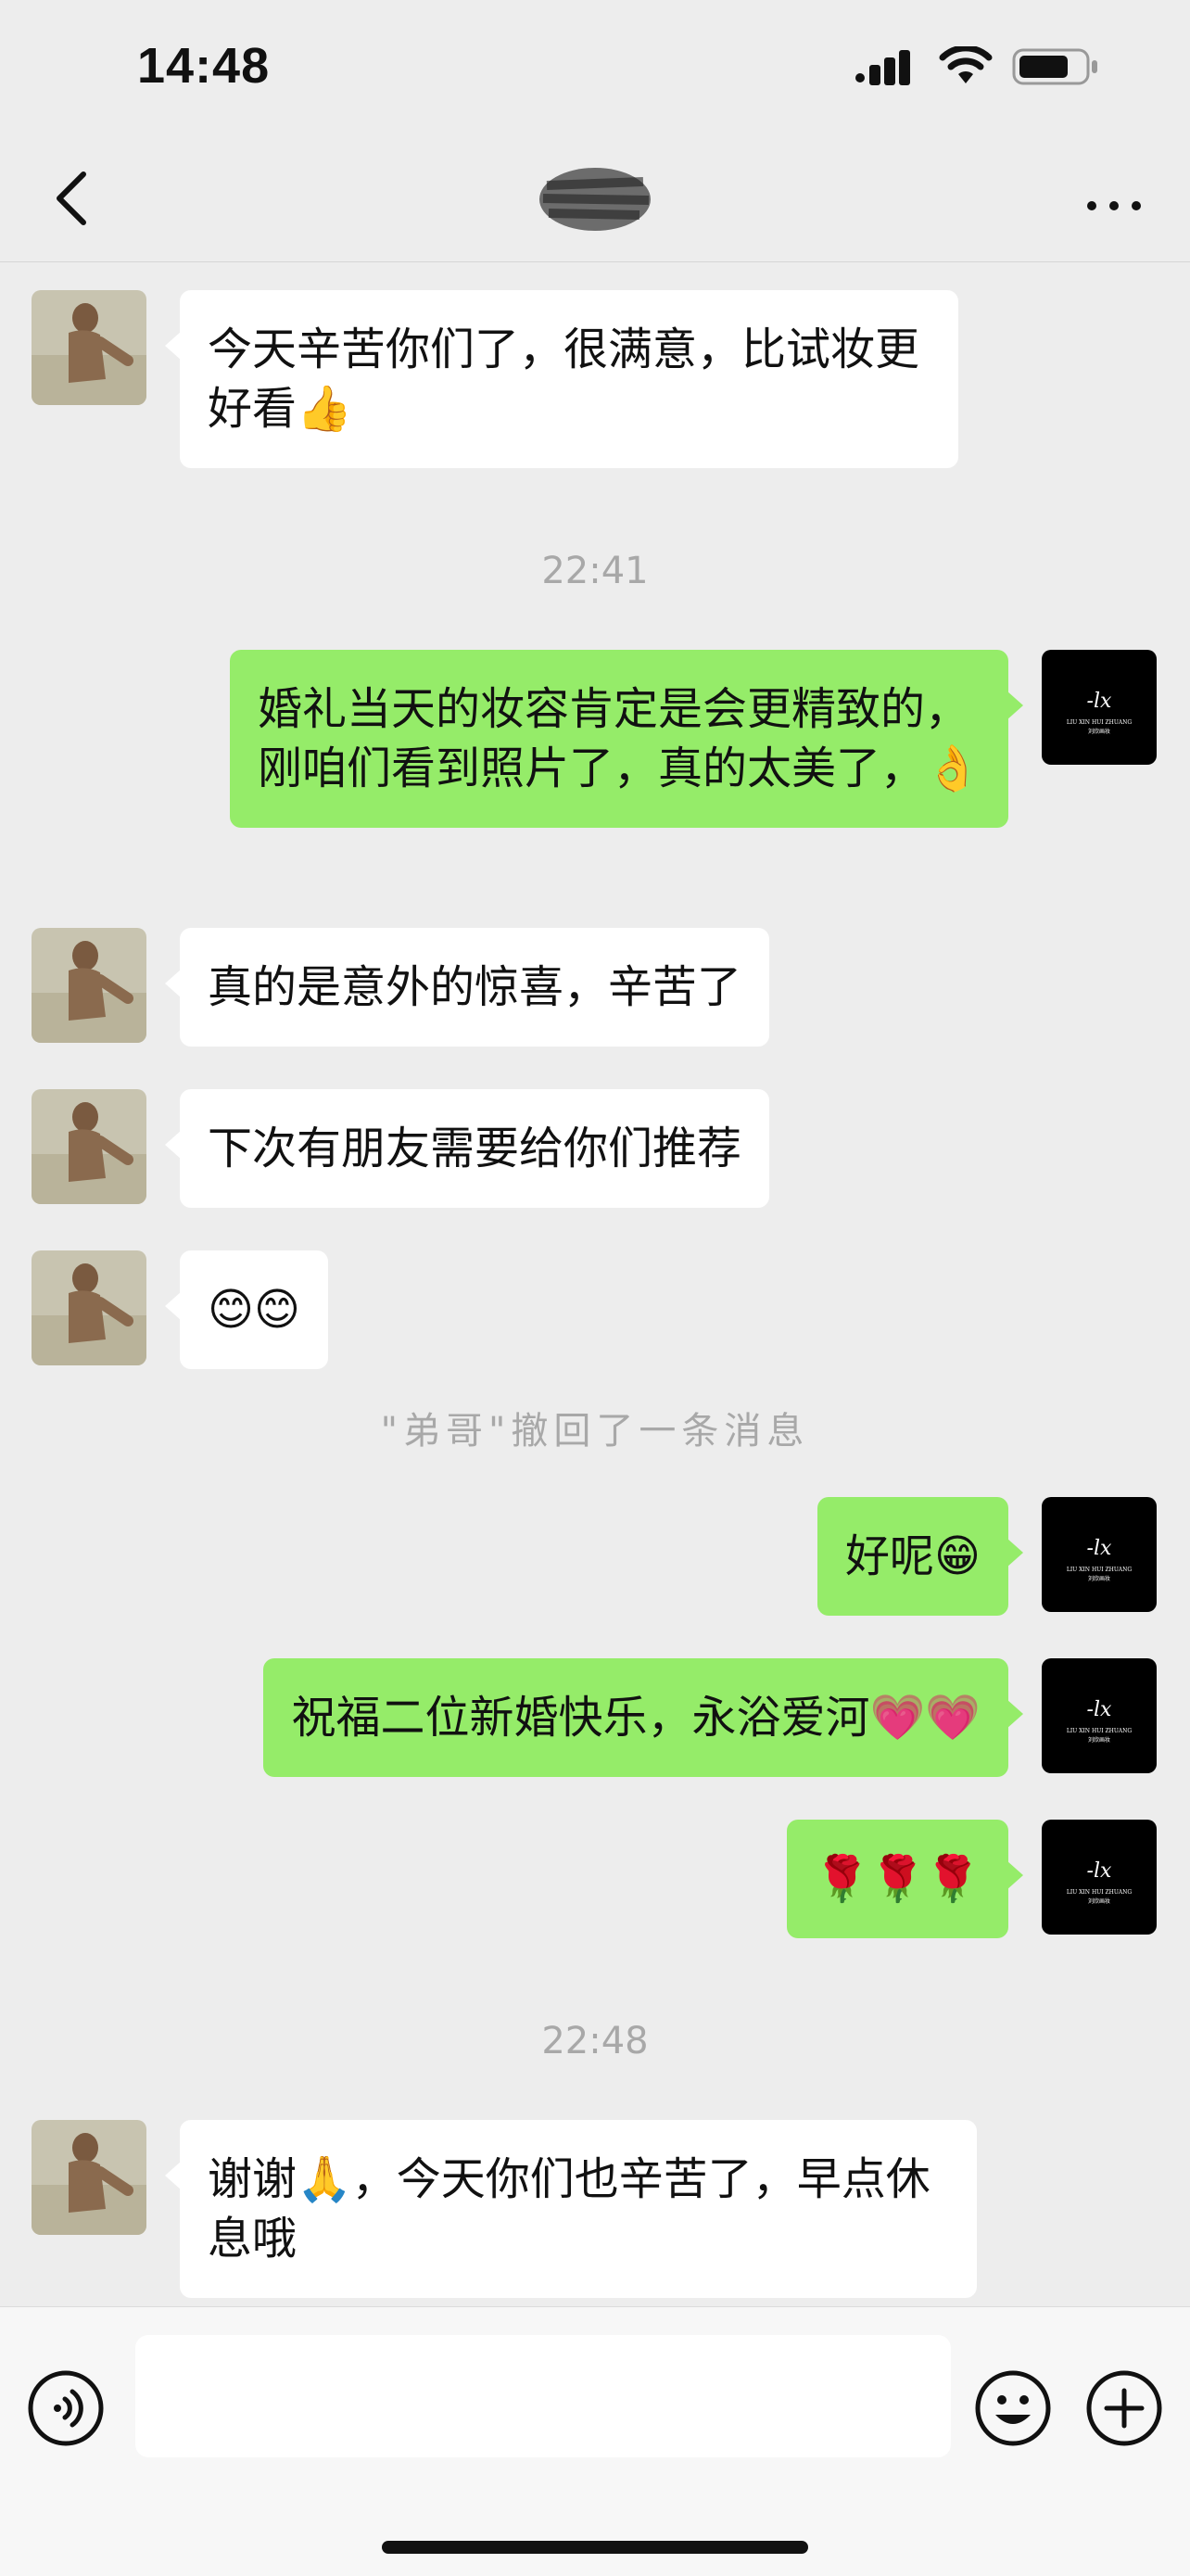 The width and height of the screenshot is (1190, 2576). I want to click on voice-input-icon, so click(66, 2408).